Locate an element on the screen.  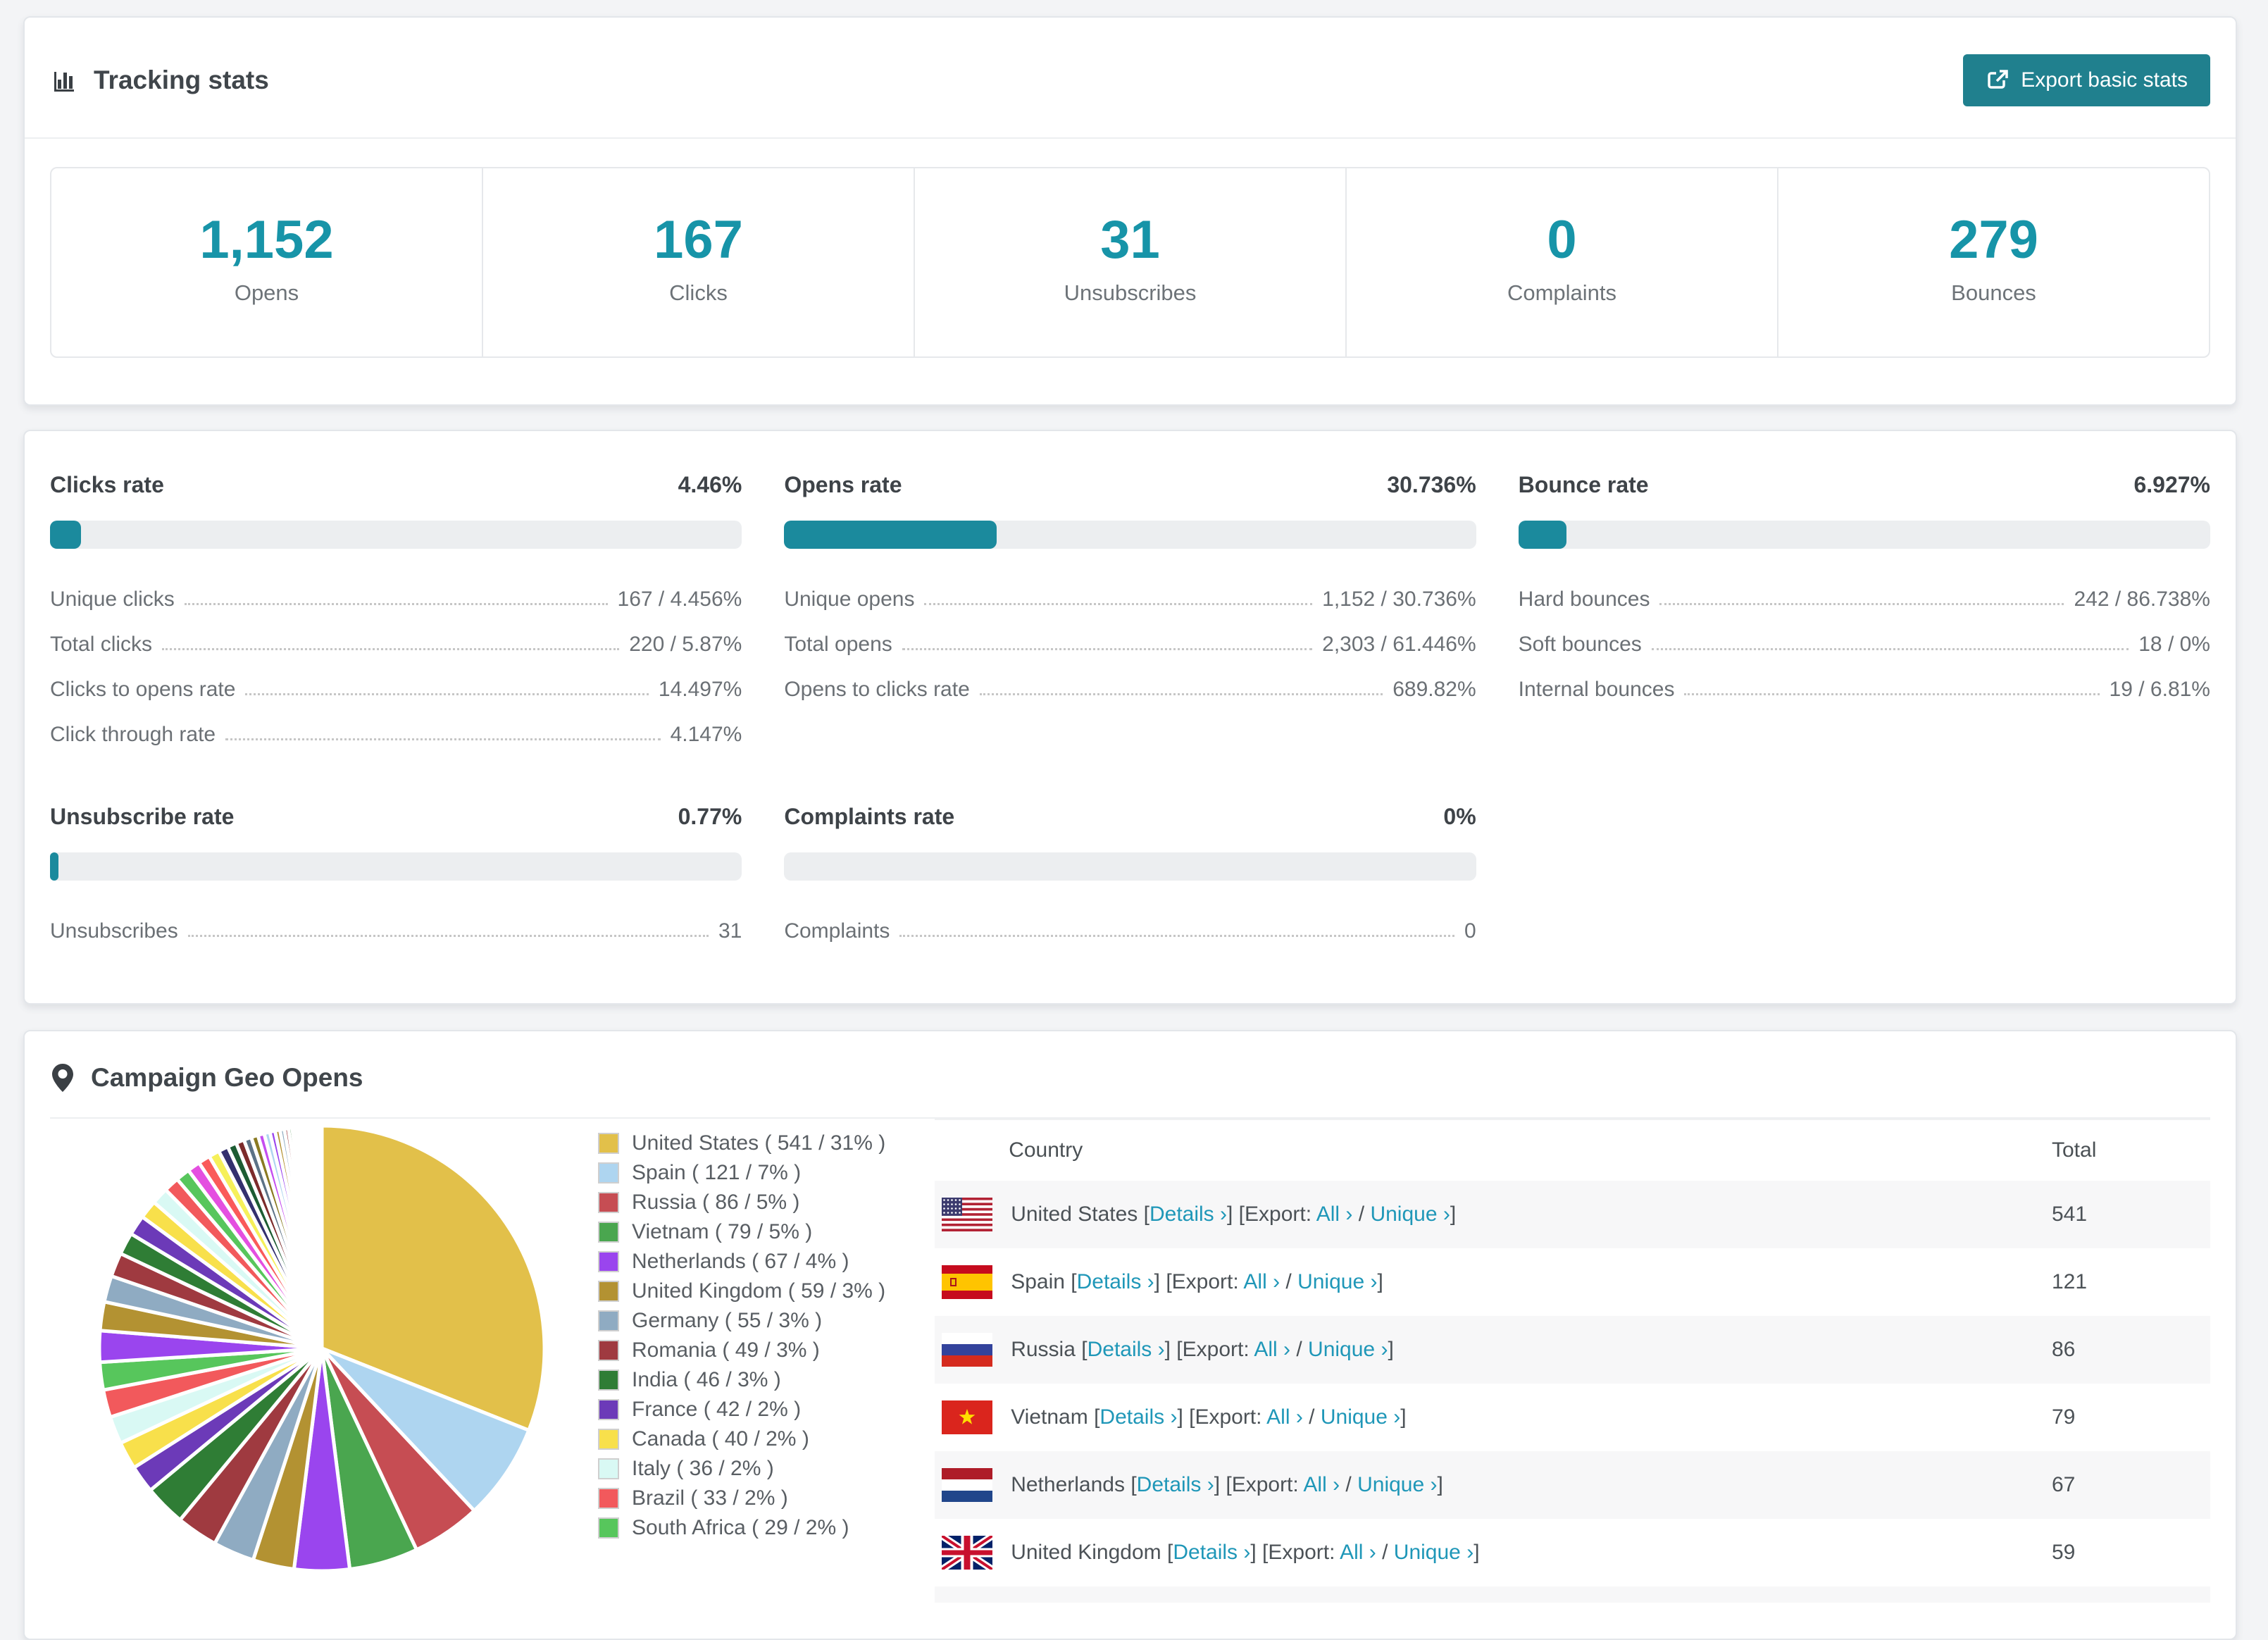
legend-item-spain: Spain ( 121 / 7% ) is located at coordinates (741, 1173).